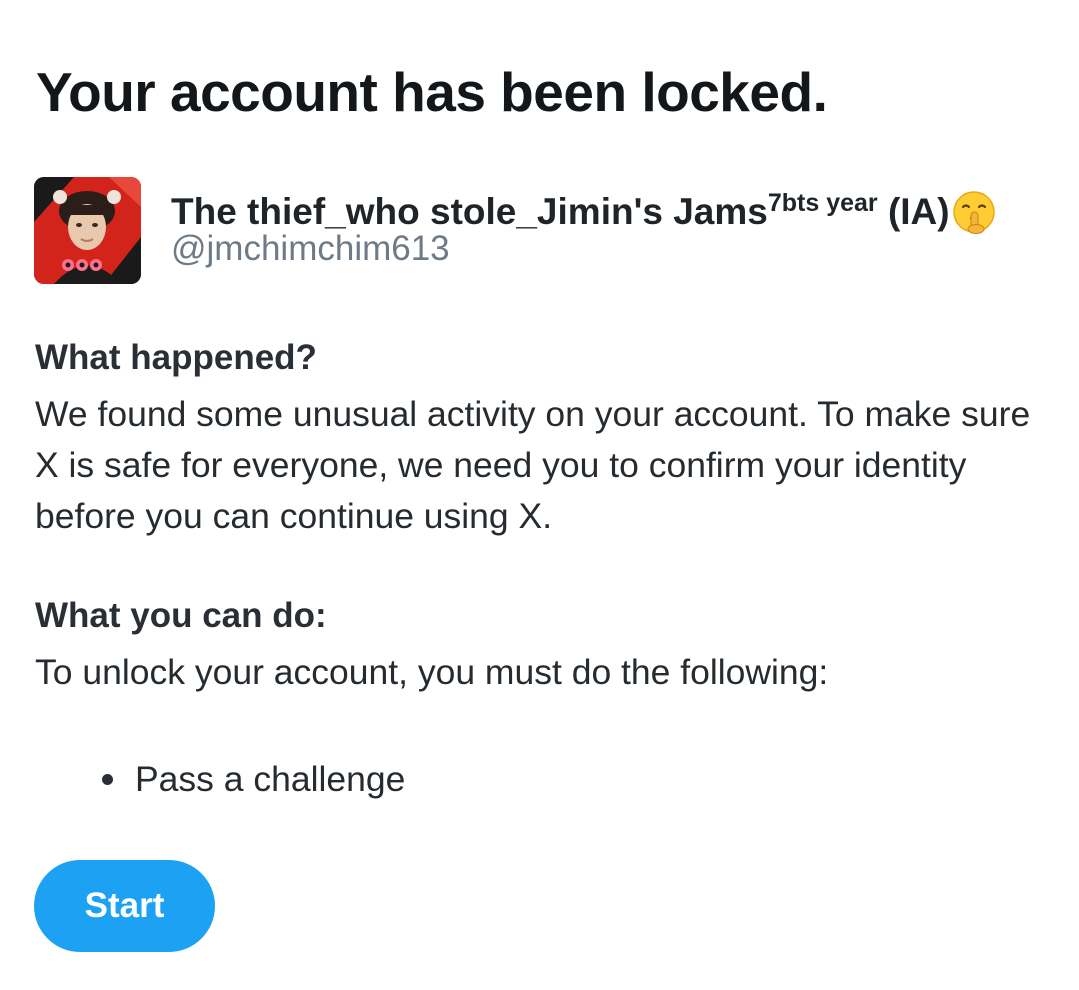 The image size is (1079, 990). I want to click on list-item: Pass a challenge, so click(254, 779).